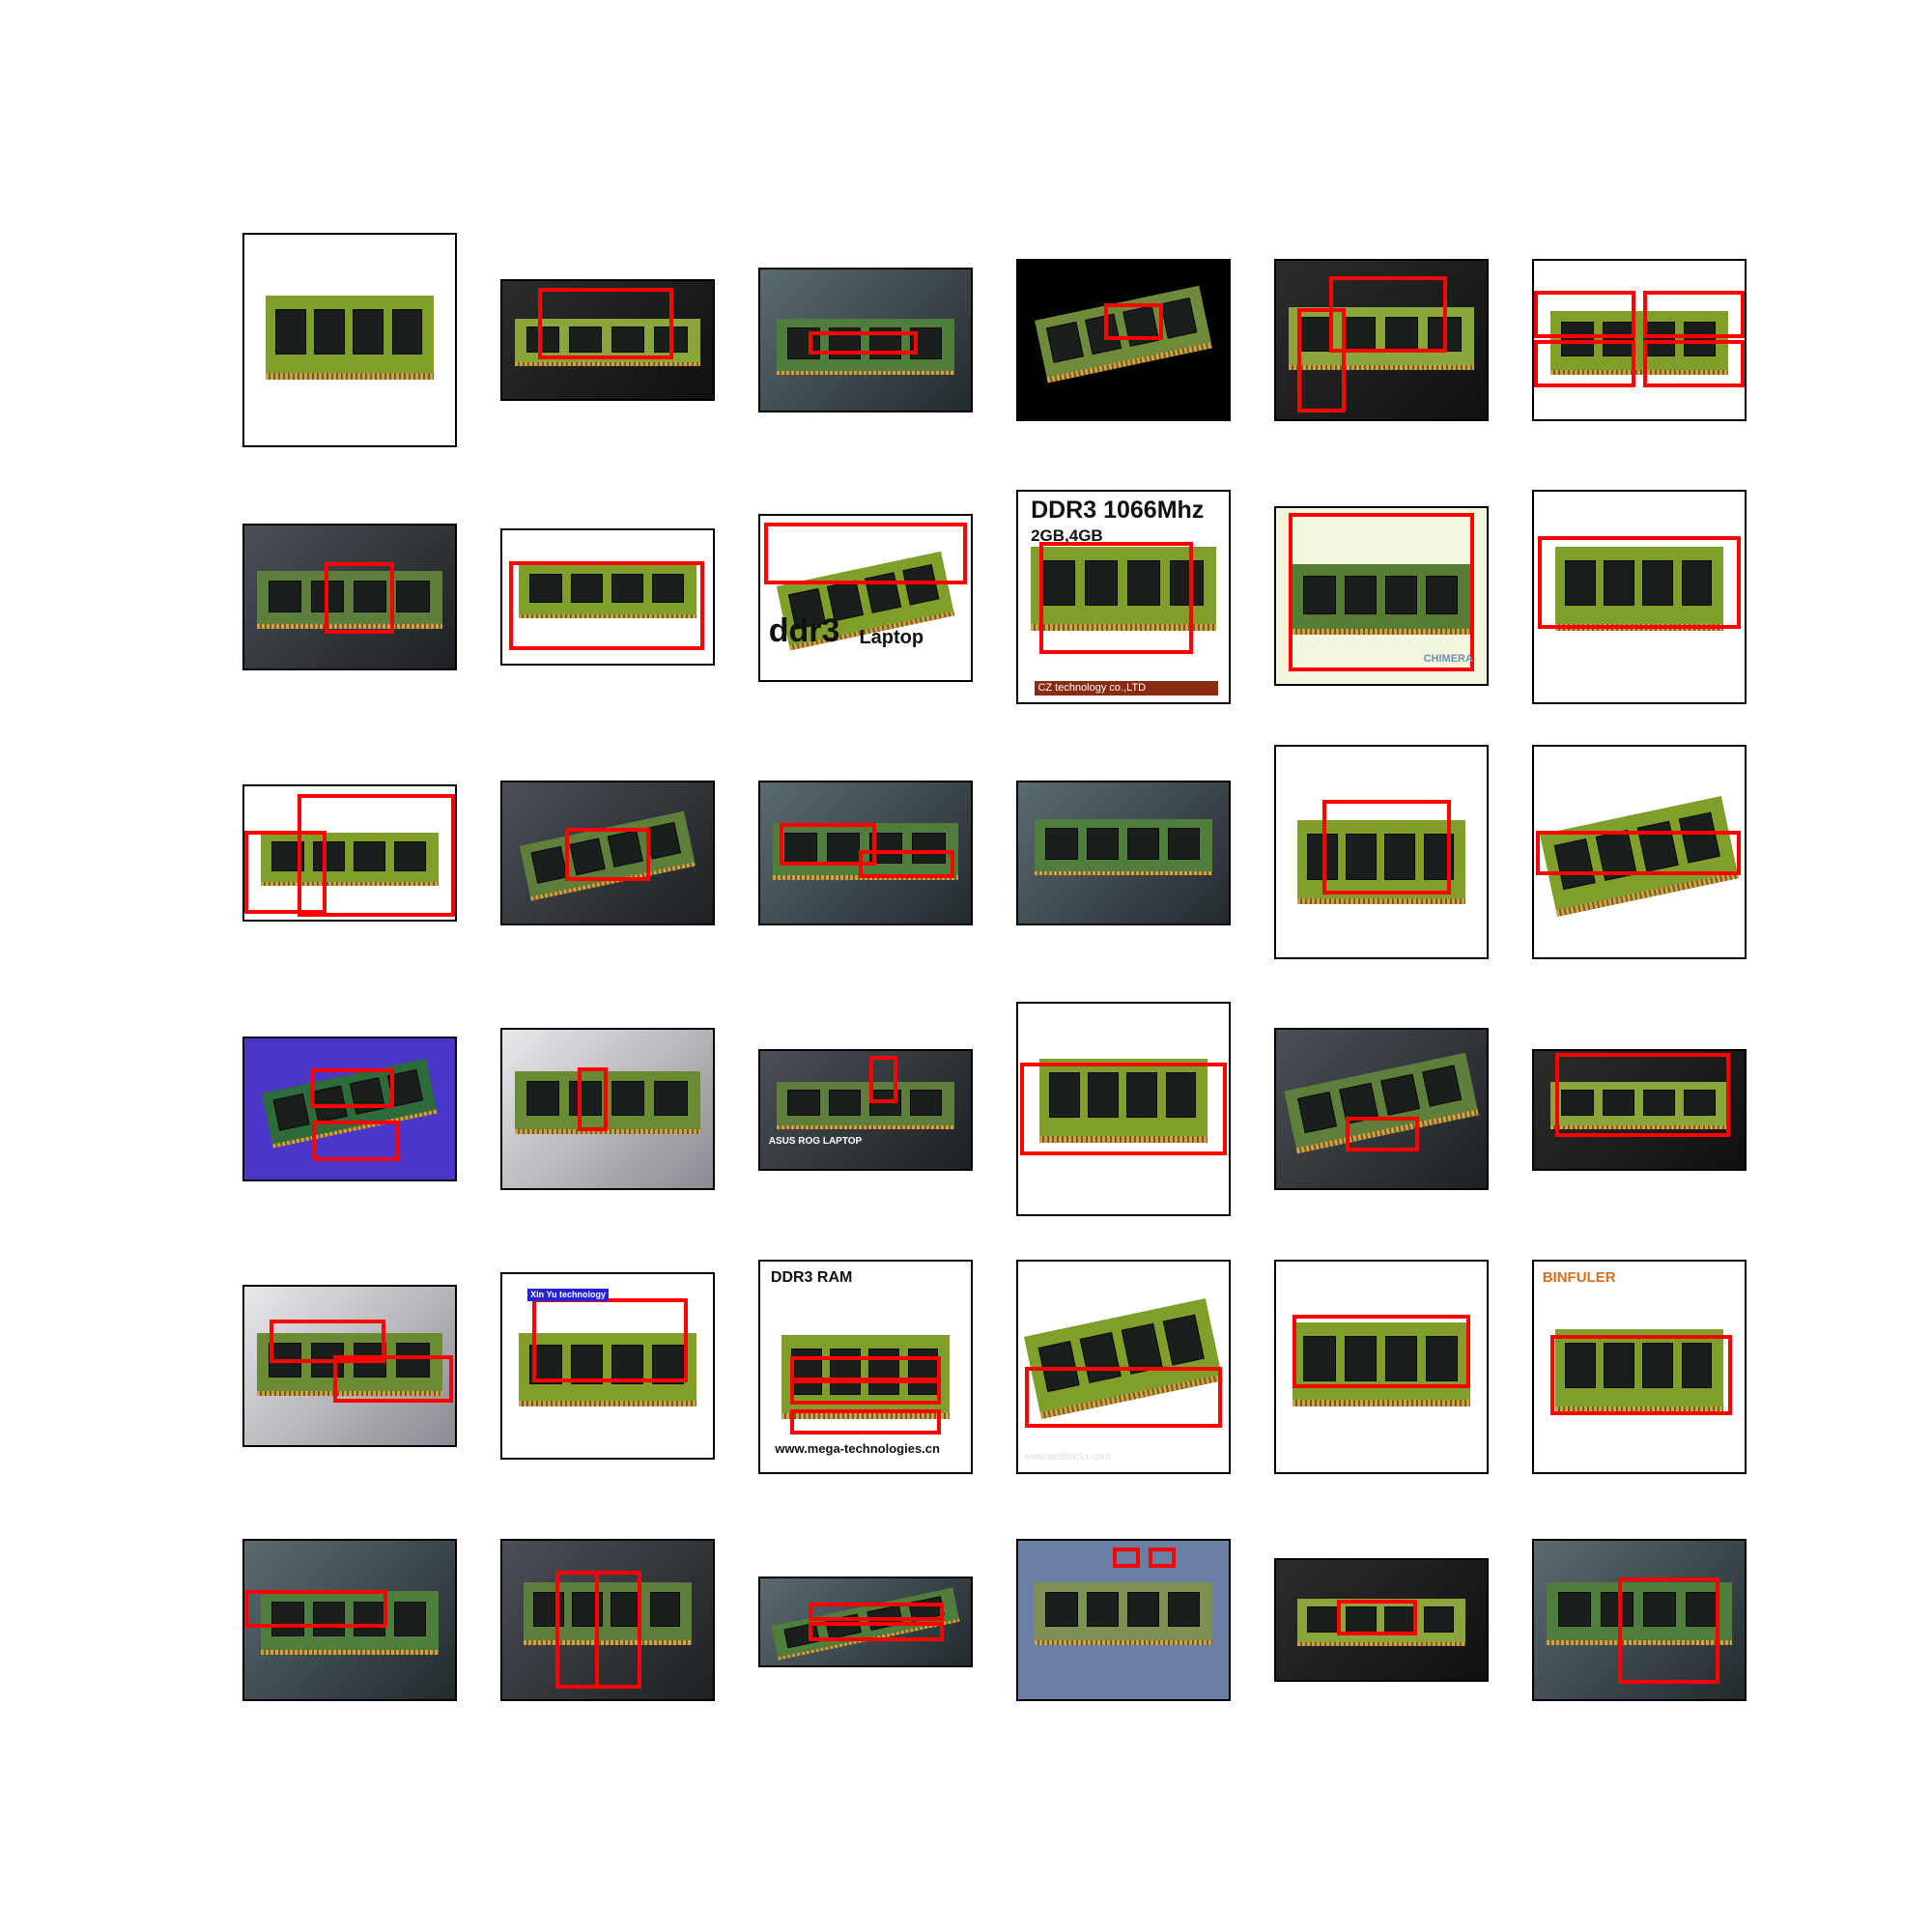  What do you see at coordinates (811, 1277) in the screenshot?
I see `tile-caption: DDR3 RAM` at bounding box center [811, 1277].